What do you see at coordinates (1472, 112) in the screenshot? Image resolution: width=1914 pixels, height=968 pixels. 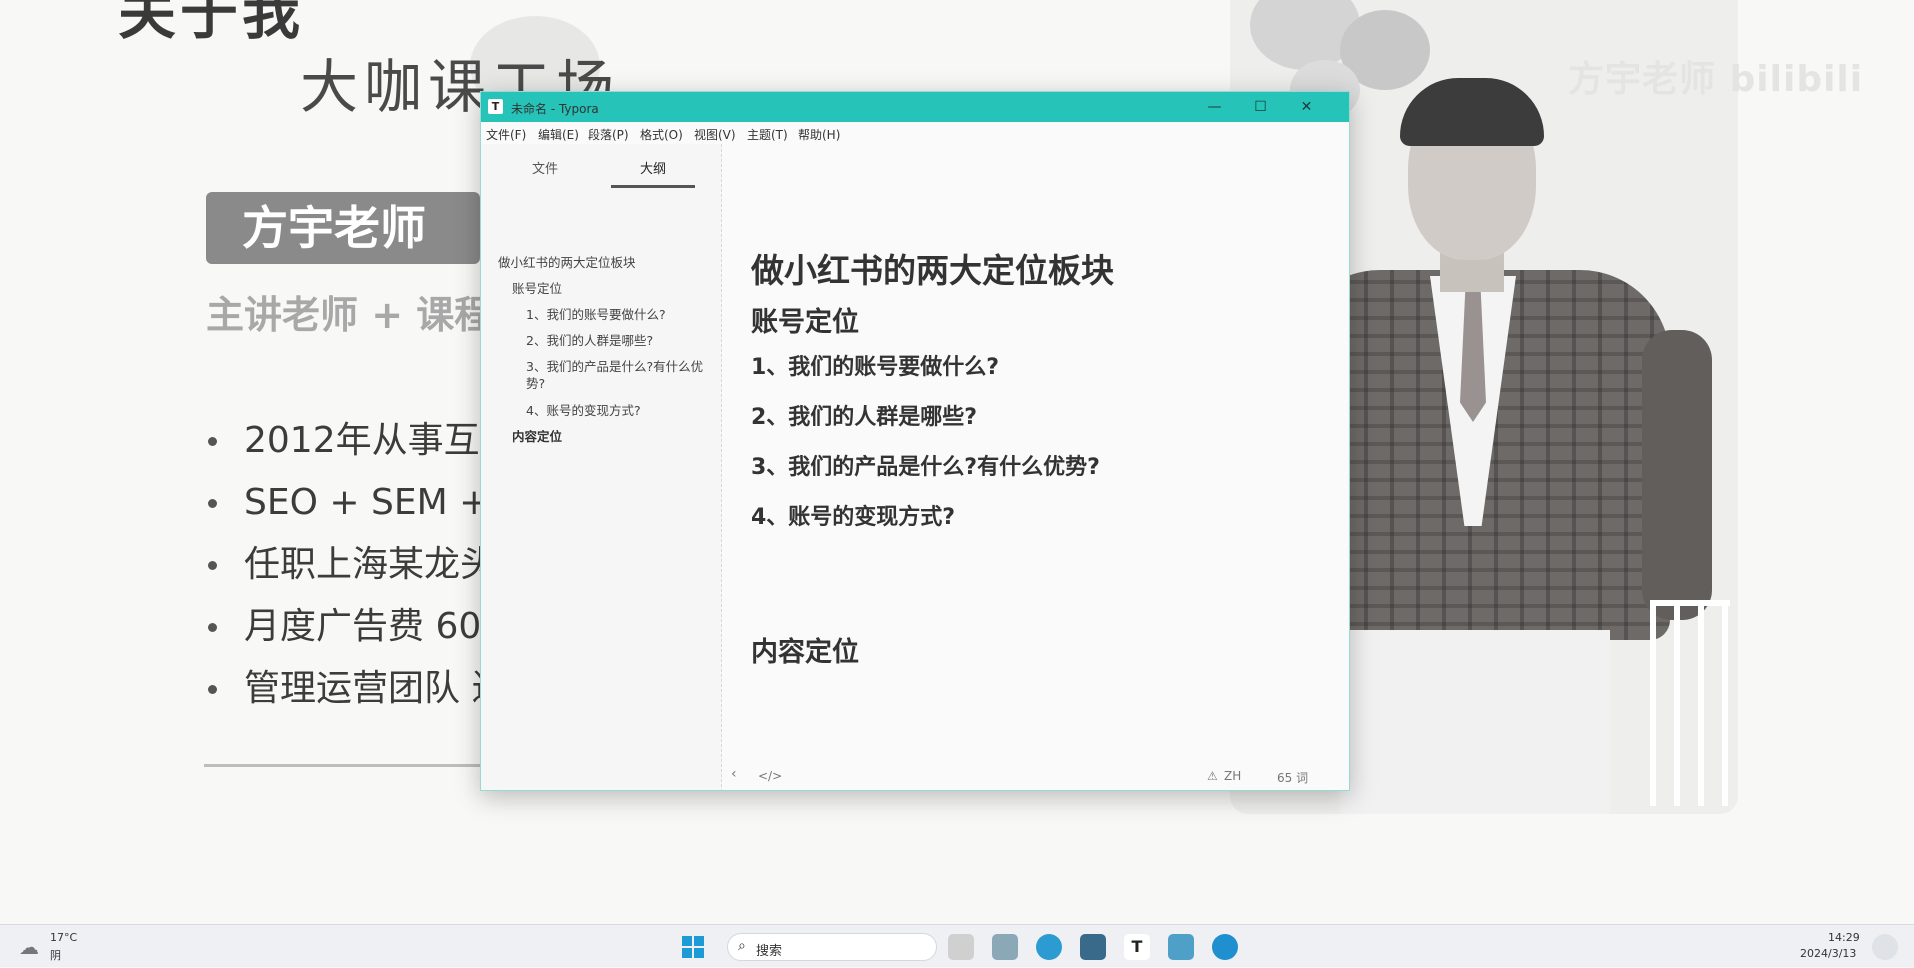 I see `hair-shape` at bounding box center [1472, 112].